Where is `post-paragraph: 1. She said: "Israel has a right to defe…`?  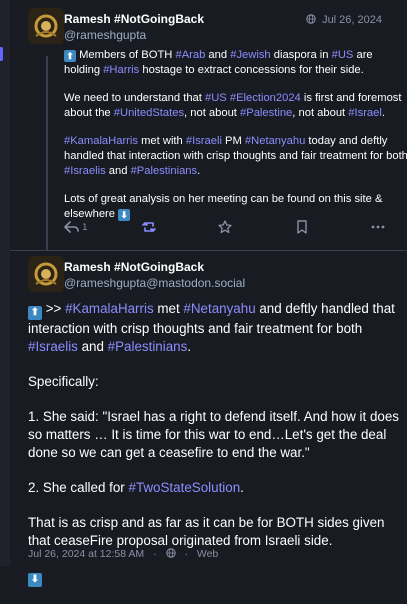
post-paragraph: 1. She said: "Israel has a right to defe… is located at coordinates (214, 435).